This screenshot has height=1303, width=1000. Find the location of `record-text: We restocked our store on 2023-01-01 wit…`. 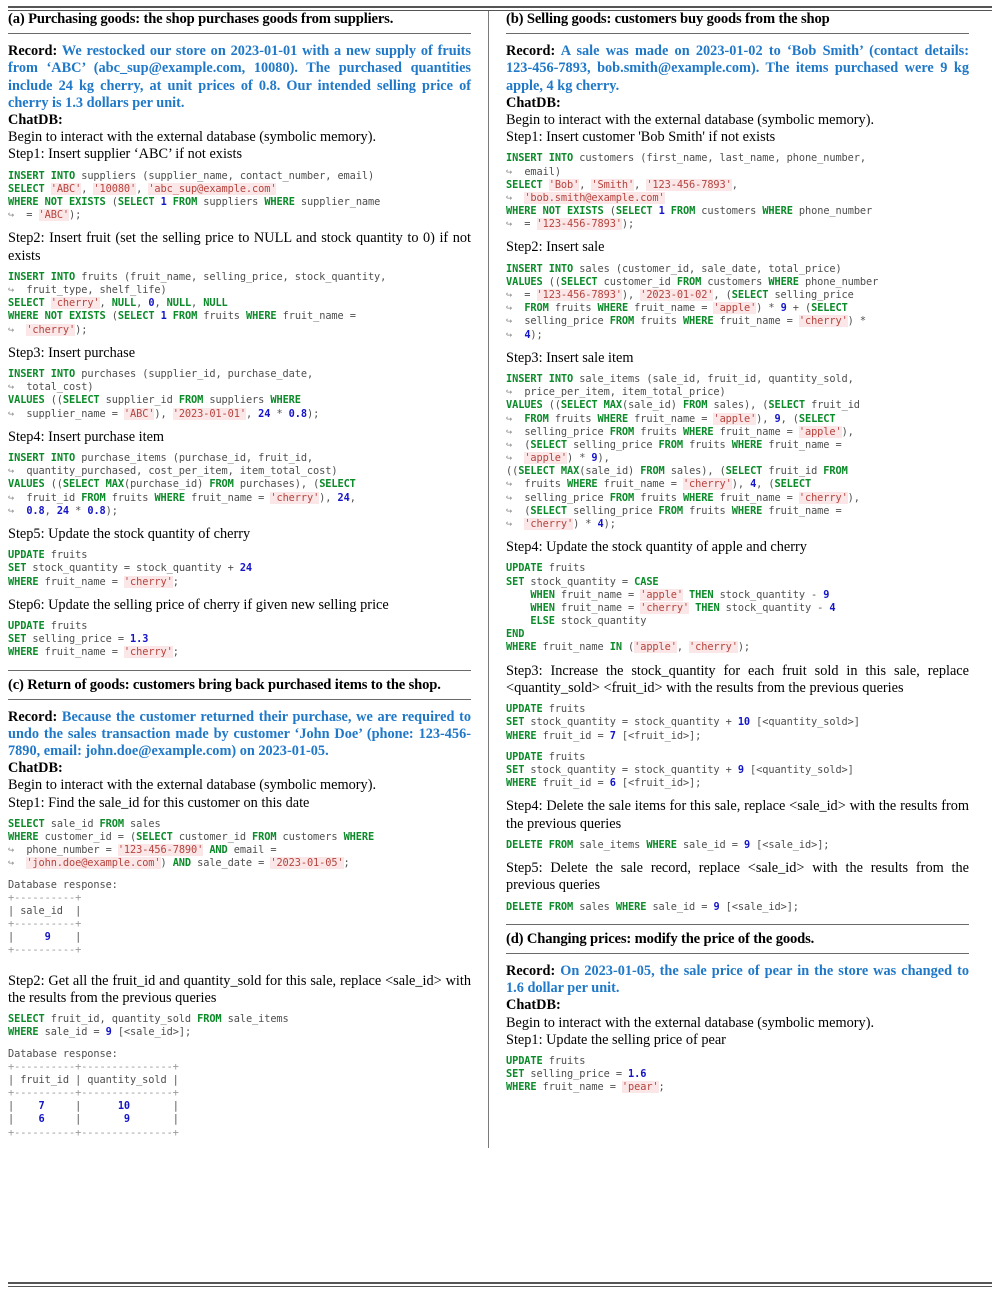

record-text: We restocked our store on 2023-01-01 wit… is located at coordinates (239, 77).